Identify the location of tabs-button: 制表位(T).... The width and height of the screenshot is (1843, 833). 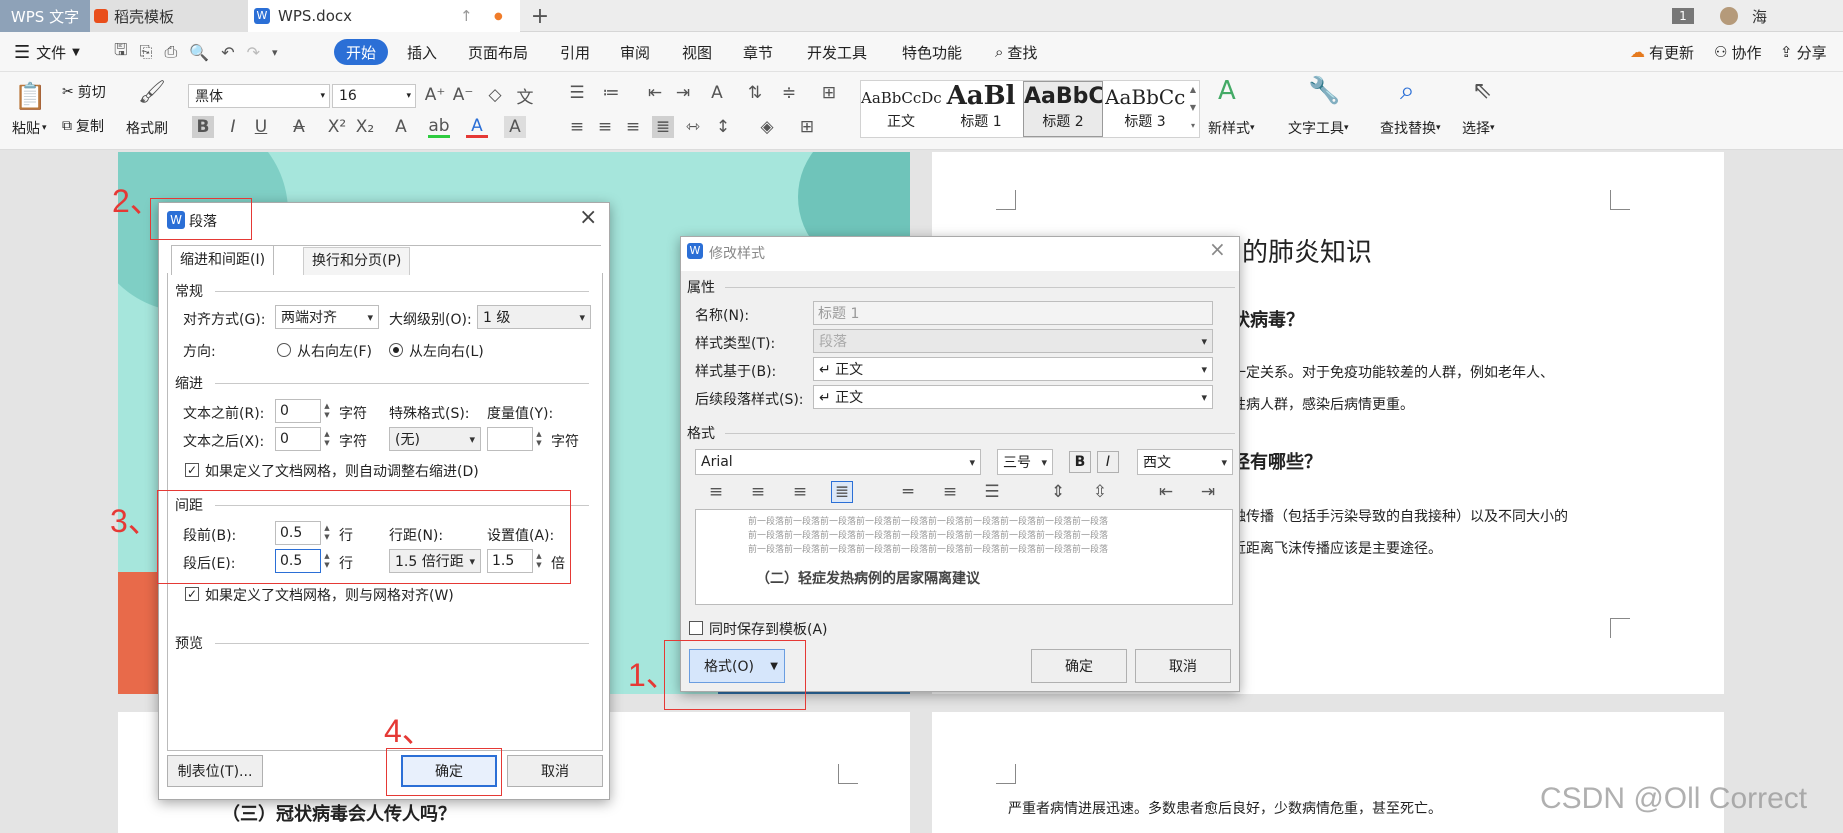
(215, 771).